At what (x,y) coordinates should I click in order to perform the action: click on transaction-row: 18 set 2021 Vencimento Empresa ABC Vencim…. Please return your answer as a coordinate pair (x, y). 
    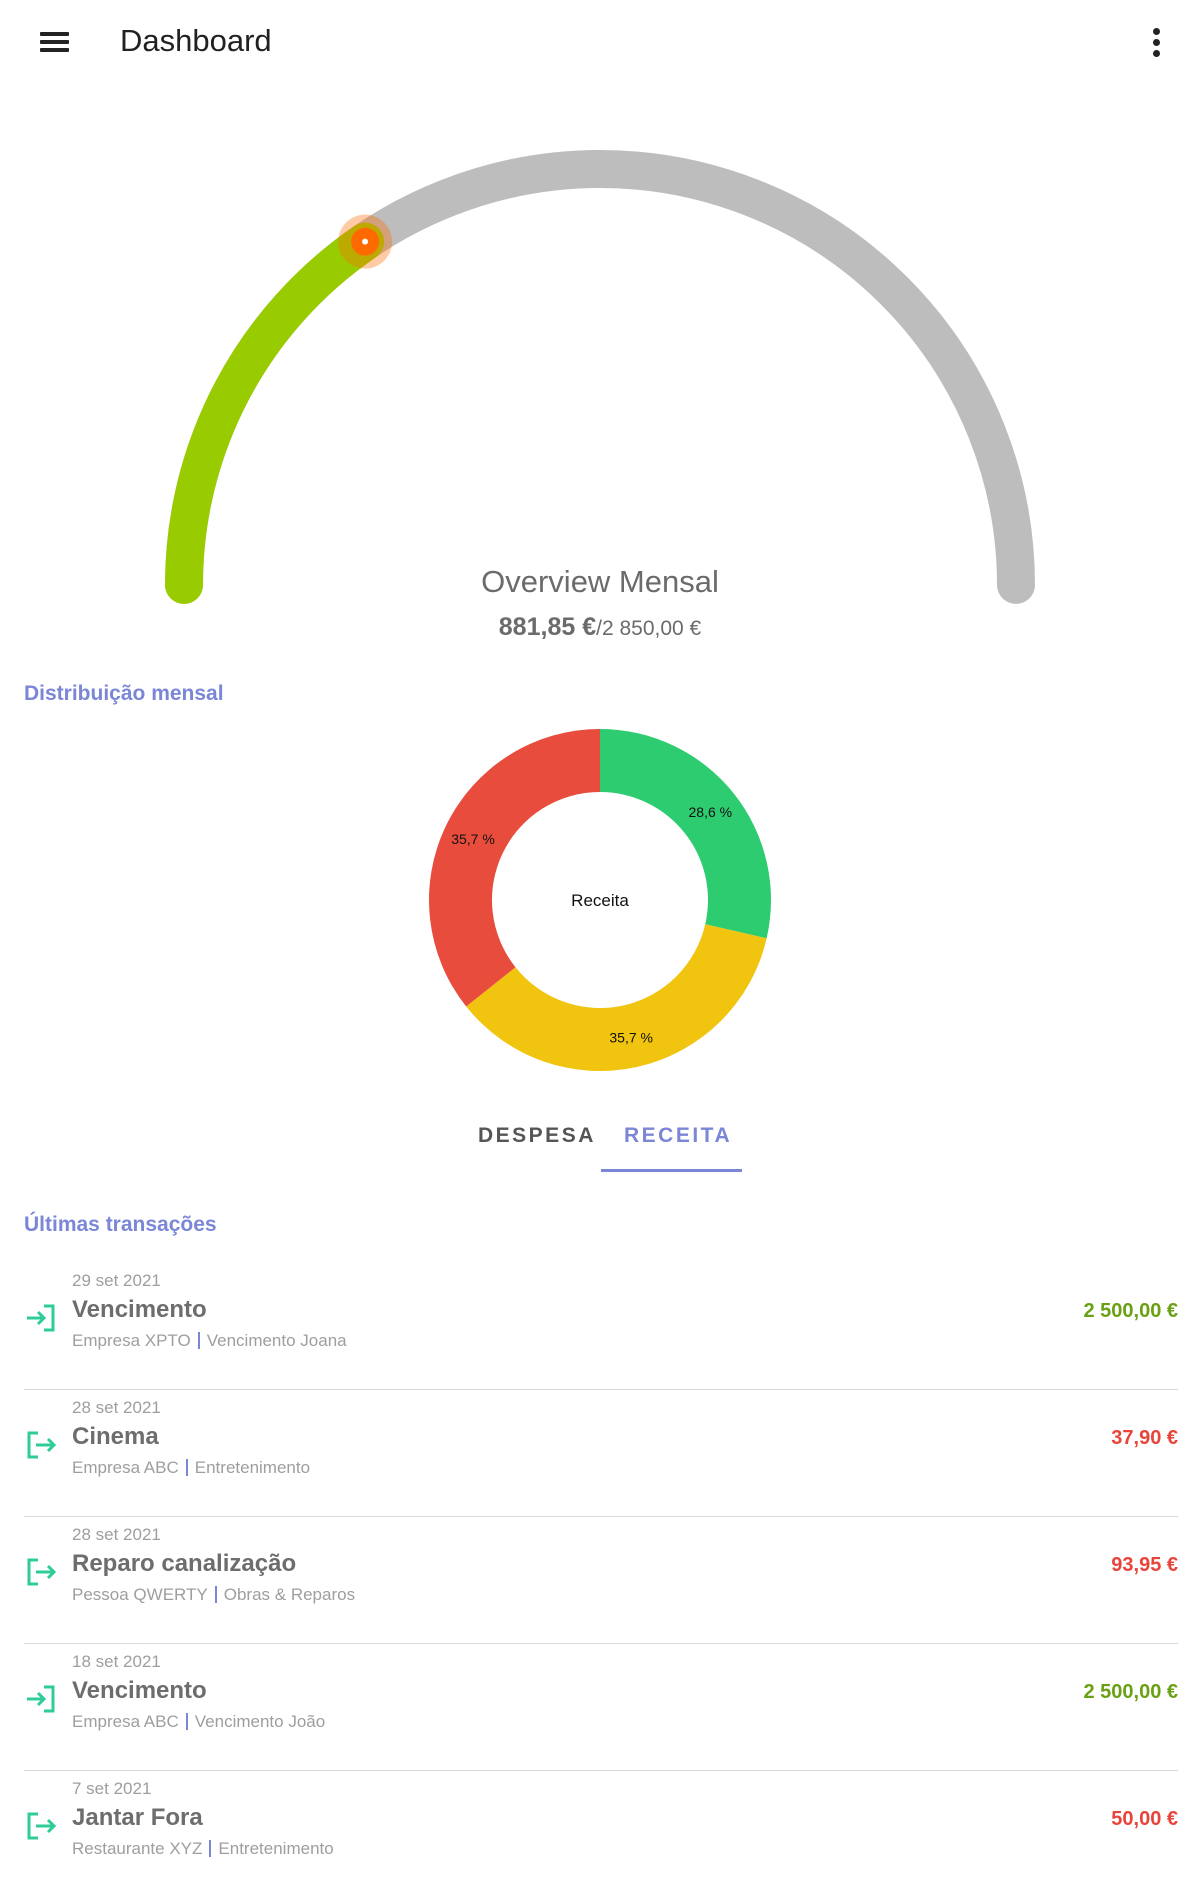
    Looking at the image, I should click on (601, 1707).